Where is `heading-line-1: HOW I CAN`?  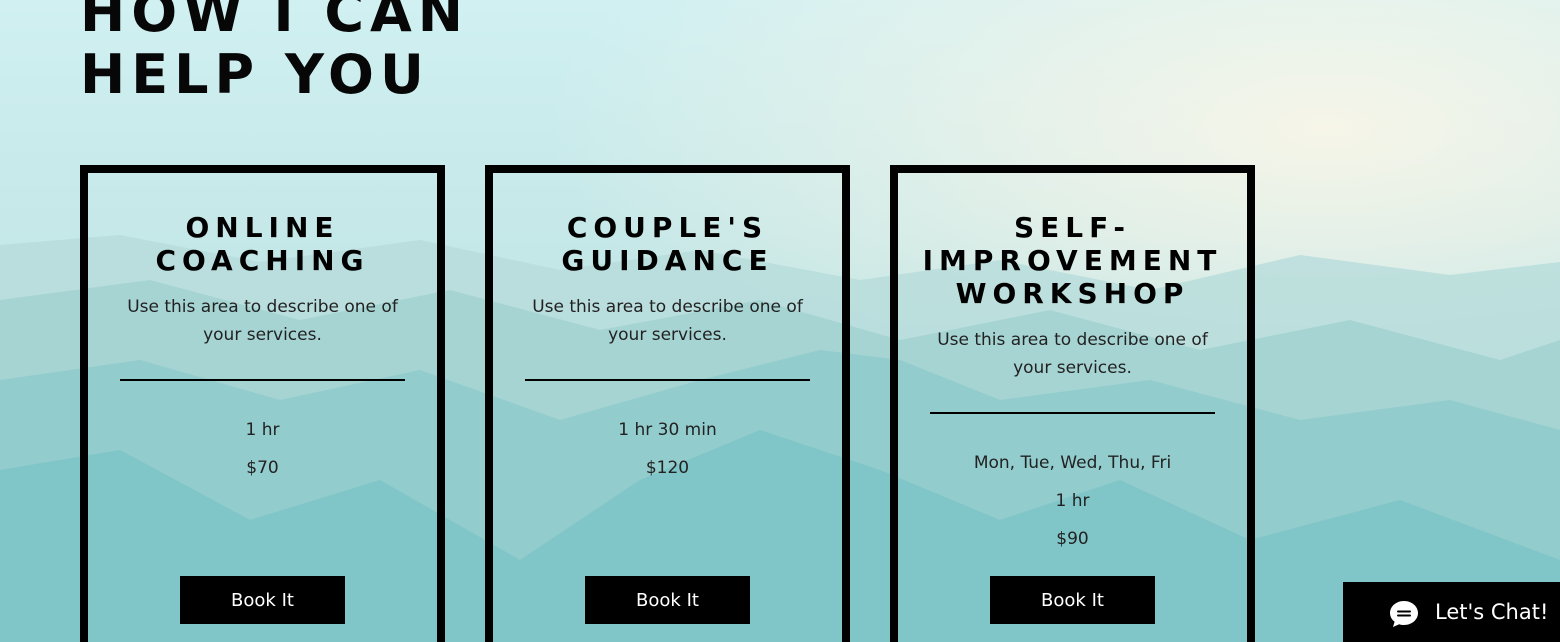
heading-line-1: HOW I CAN is located at coordinates (274, 22).